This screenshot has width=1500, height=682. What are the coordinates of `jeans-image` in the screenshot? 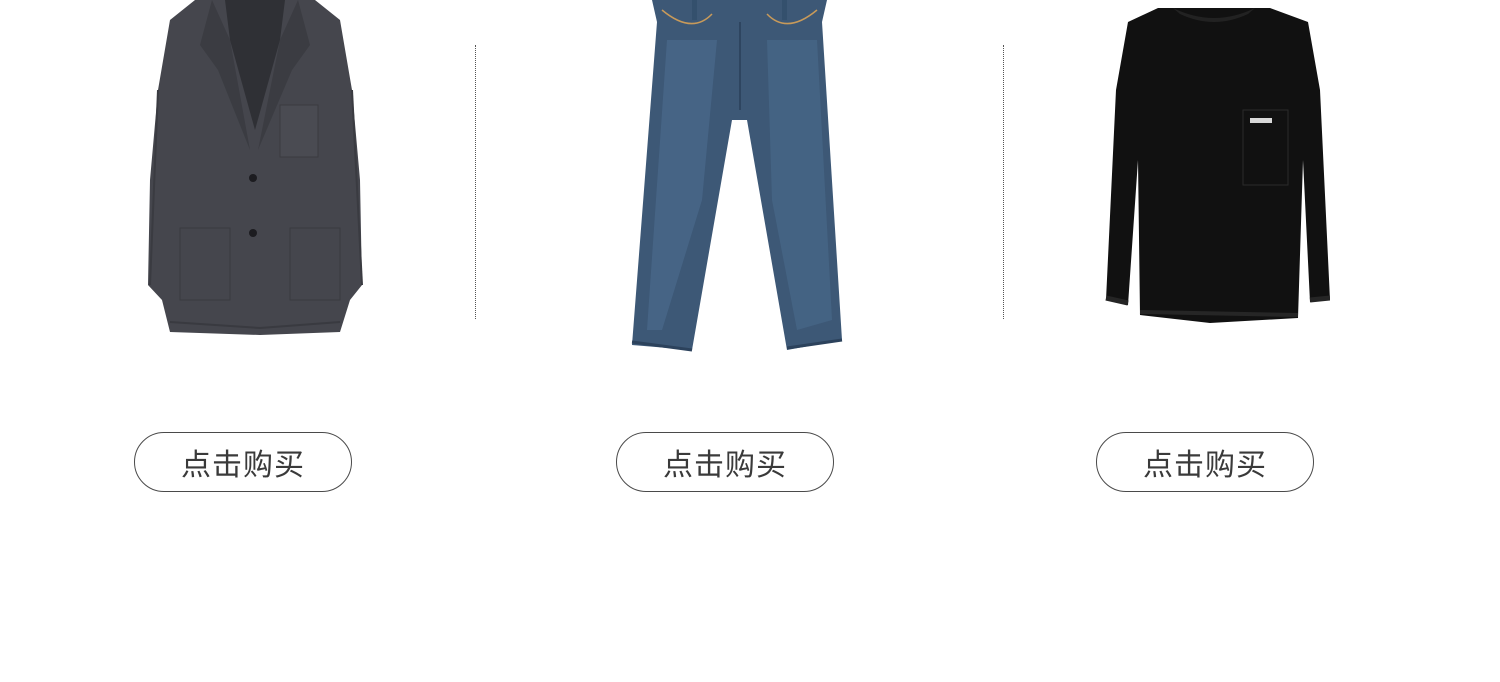 It's located at (738, 178).